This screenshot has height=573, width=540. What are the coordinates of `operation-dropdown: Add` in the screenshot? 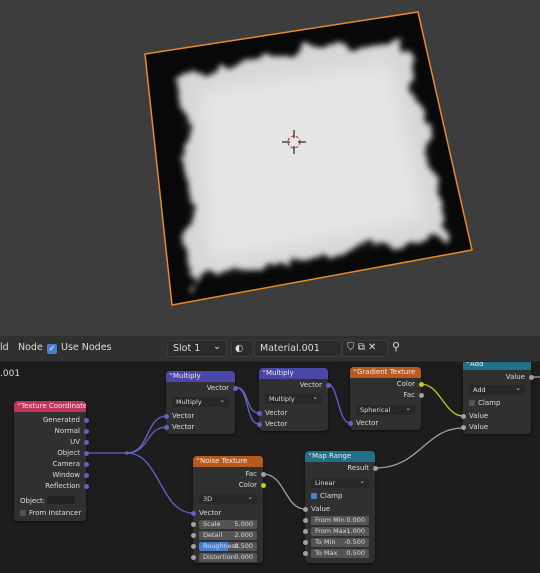 It's located at (497, 389).